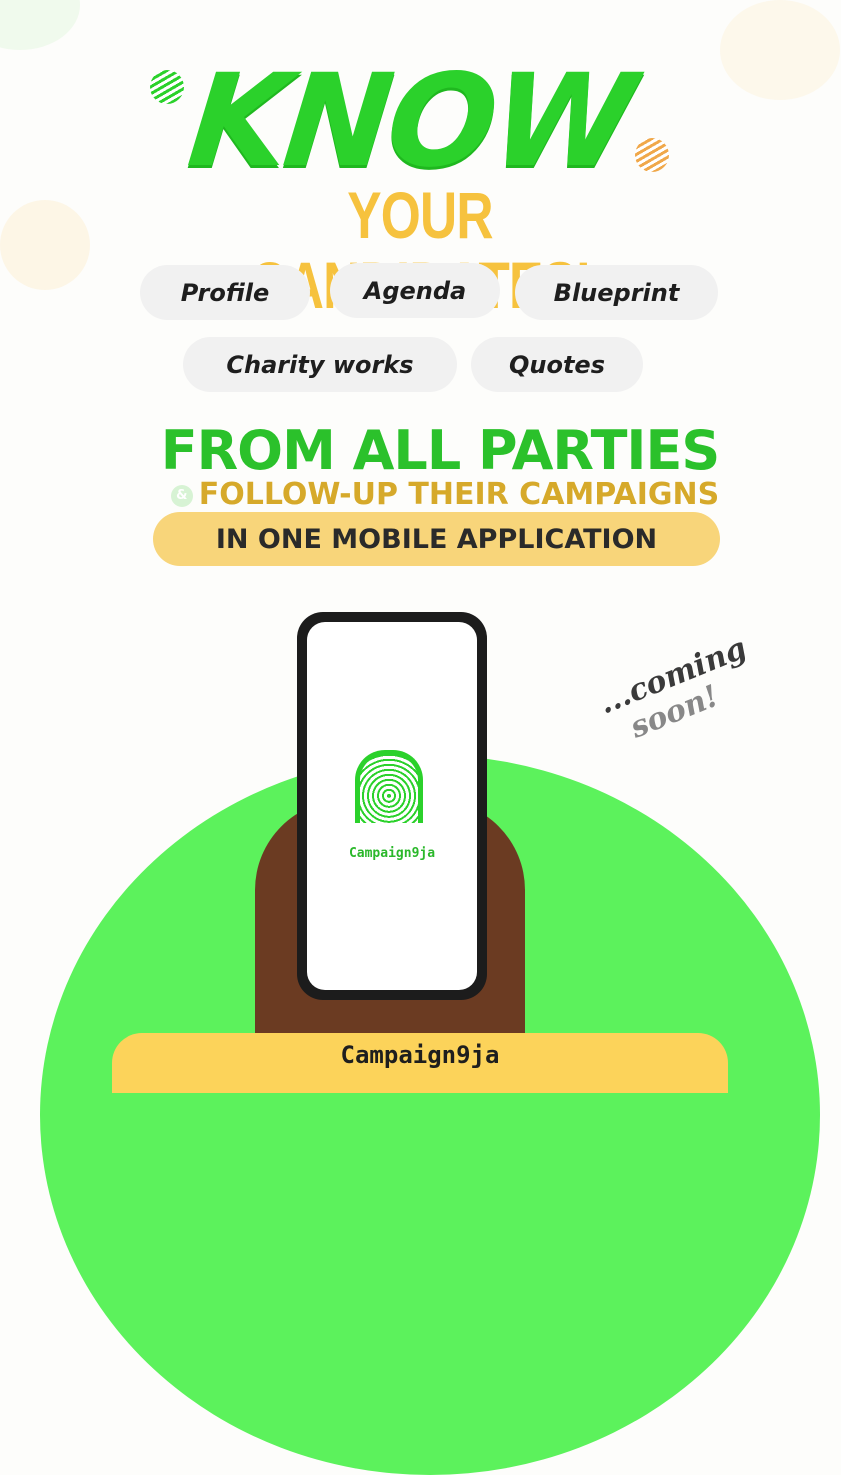 Image resolution: width=841 pixels, height=1475 pixels. Describe the element at coordinates (320, 364) in the screenshot. I see `feature-pill-charity-works: Charity works` at that location.